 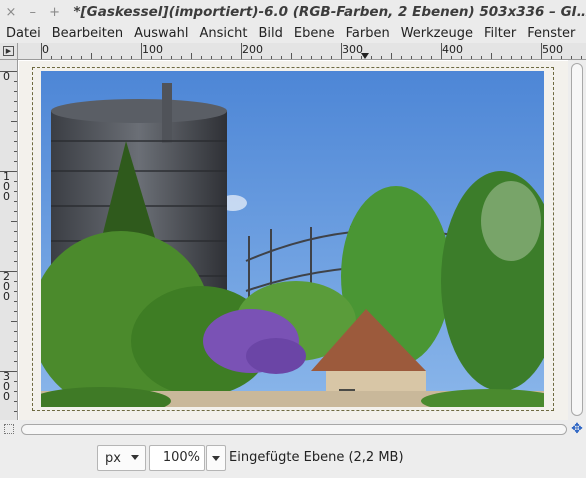 I want to click on status-message: Eingefügte Ebene (2,2 MB), so click(x=316, y=457).